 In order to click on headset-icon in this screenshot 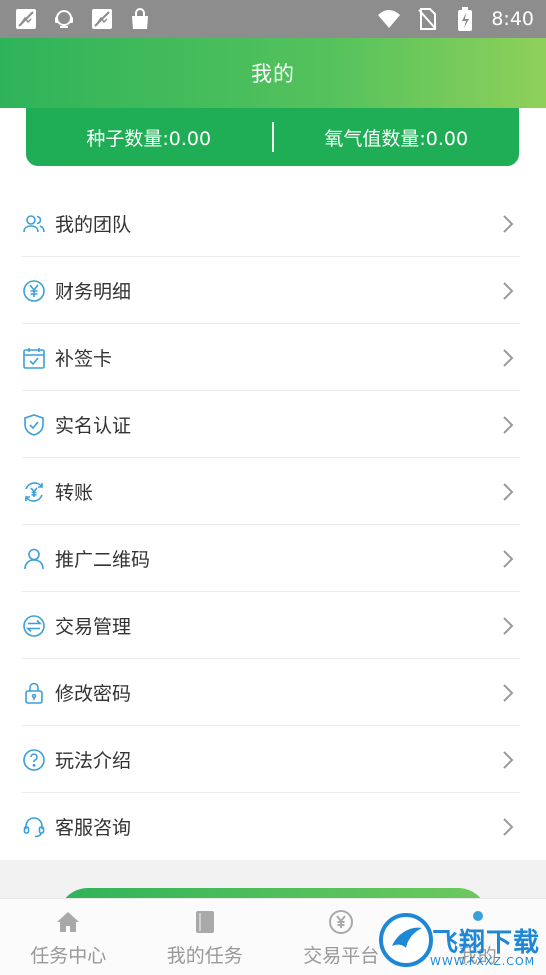, I will do `click(34, 827)`.